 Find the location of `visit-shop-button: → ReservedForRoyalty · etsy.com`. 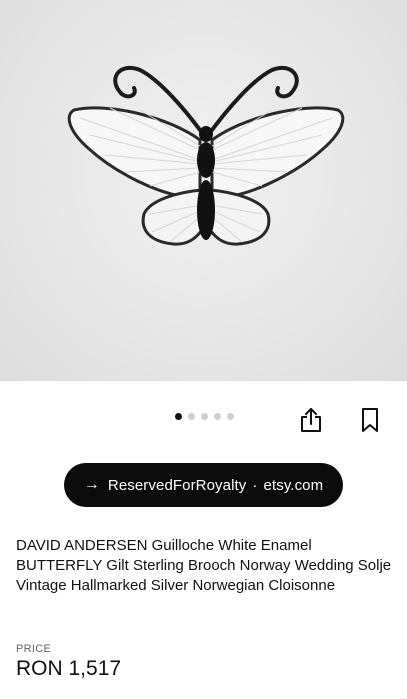

visit-shop-button: → ReservedForRoyalty · etsy.com is located at coordinates (203, 485).